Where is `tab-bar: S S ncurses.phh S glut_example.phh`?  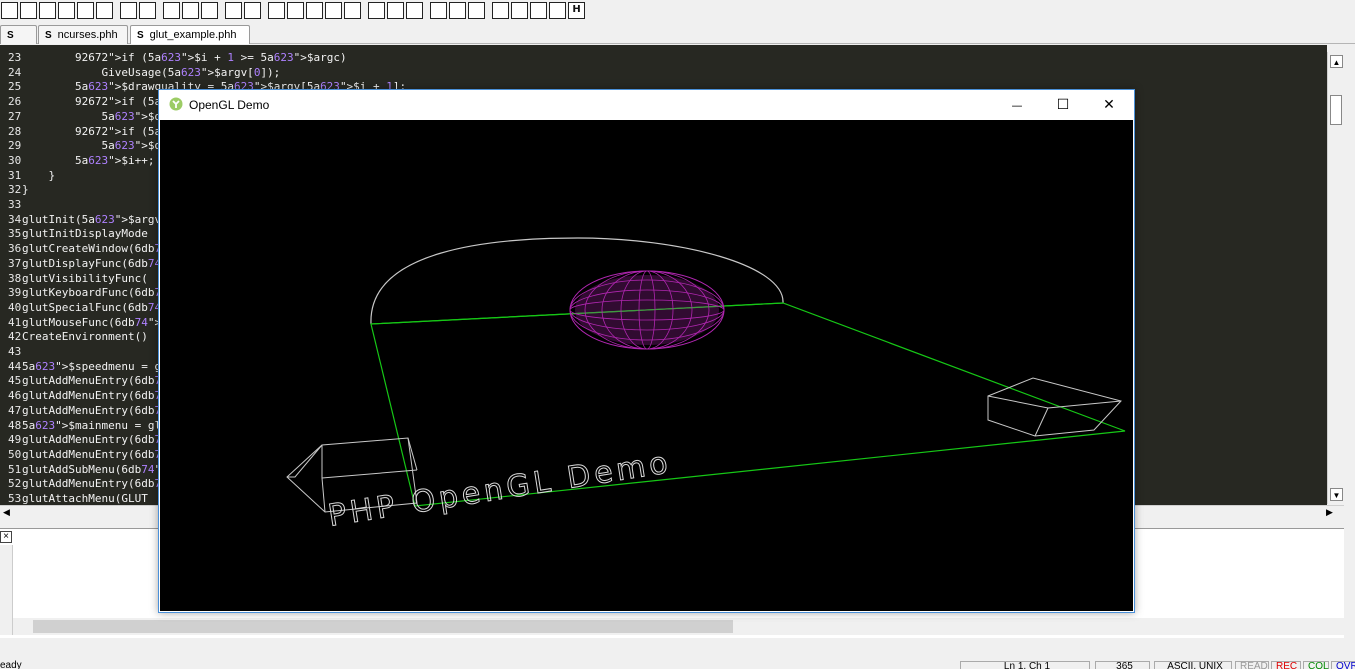
tab-bar: S S ncurses.phh S glut_example.phh is located at coordinates (677, 33).